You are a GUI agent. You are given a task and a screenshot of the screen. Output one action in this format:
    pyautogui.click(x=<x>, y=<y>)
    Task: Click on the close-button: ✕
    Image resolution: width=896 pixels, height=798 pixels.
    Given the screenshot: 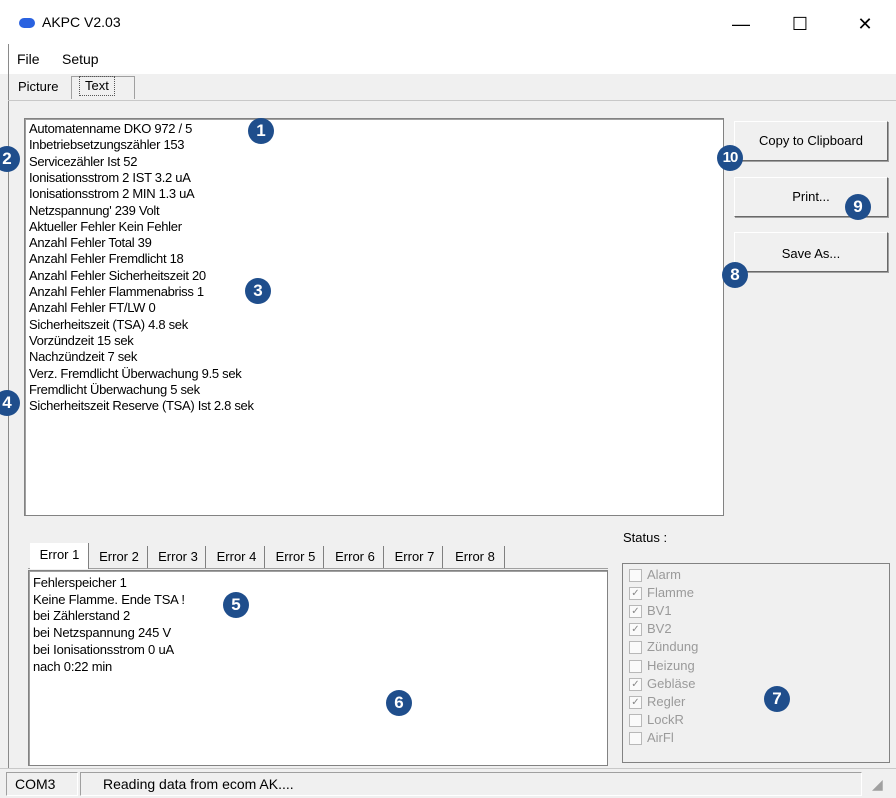 What is the action you would take?
    pyautogui.click(x=865, y=24)
    